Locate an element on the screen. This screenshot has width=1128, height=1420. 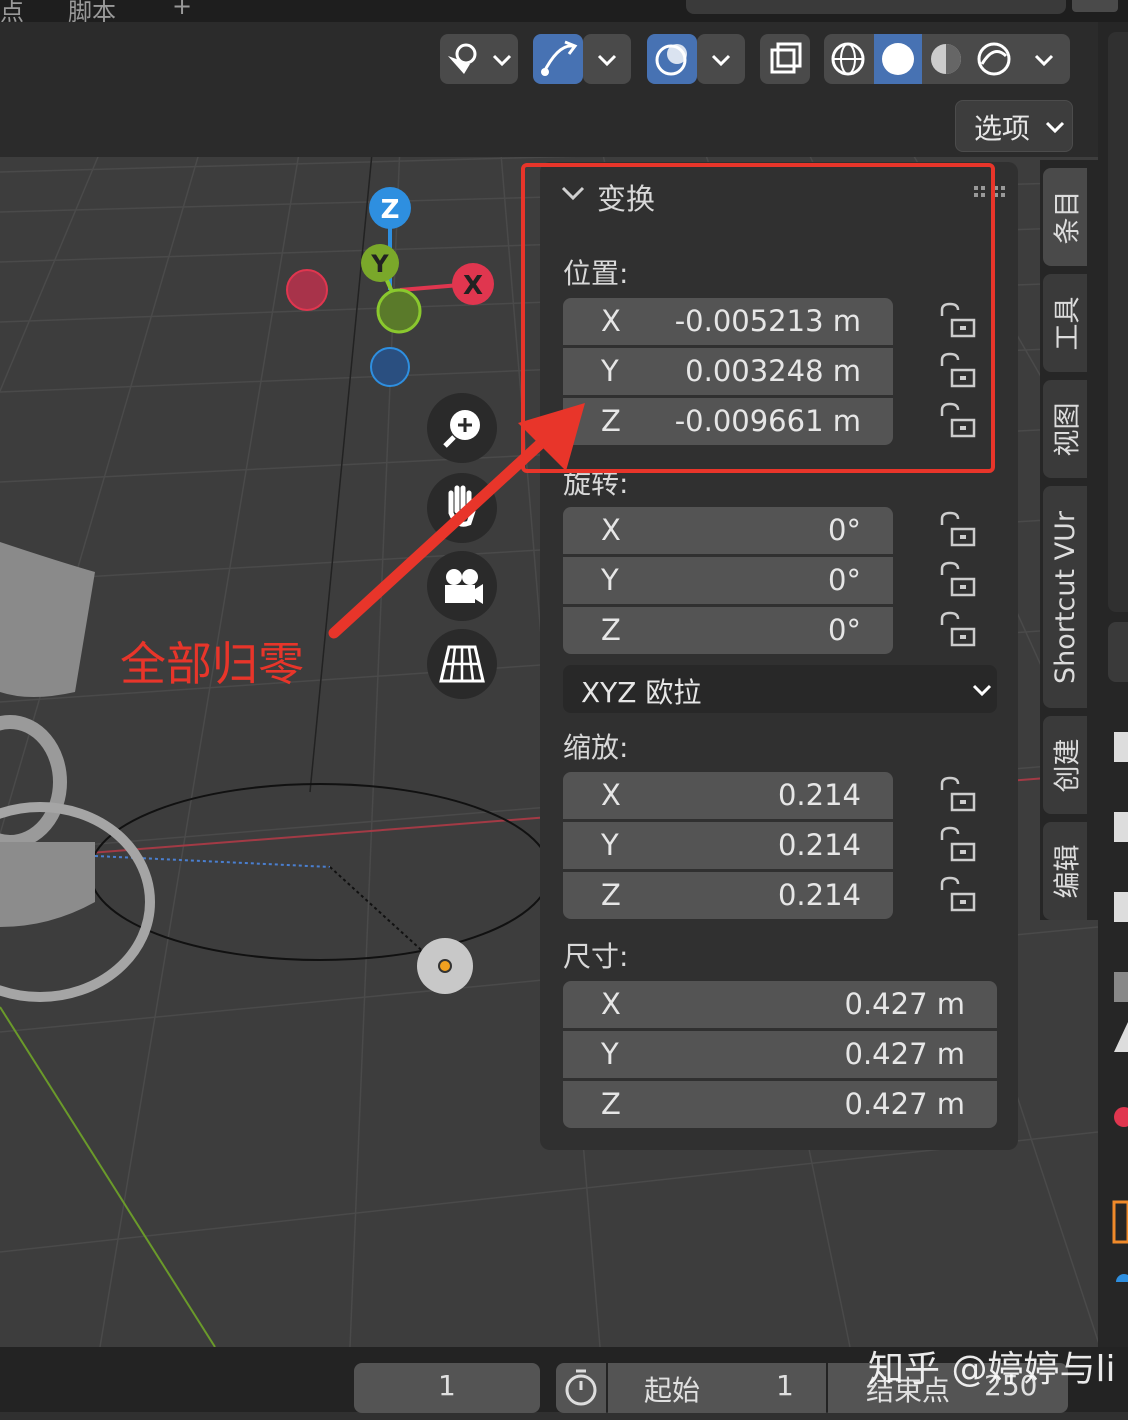
tab-shortcut-vur: Shortcut VUr is located at coordinates (1065, 597).